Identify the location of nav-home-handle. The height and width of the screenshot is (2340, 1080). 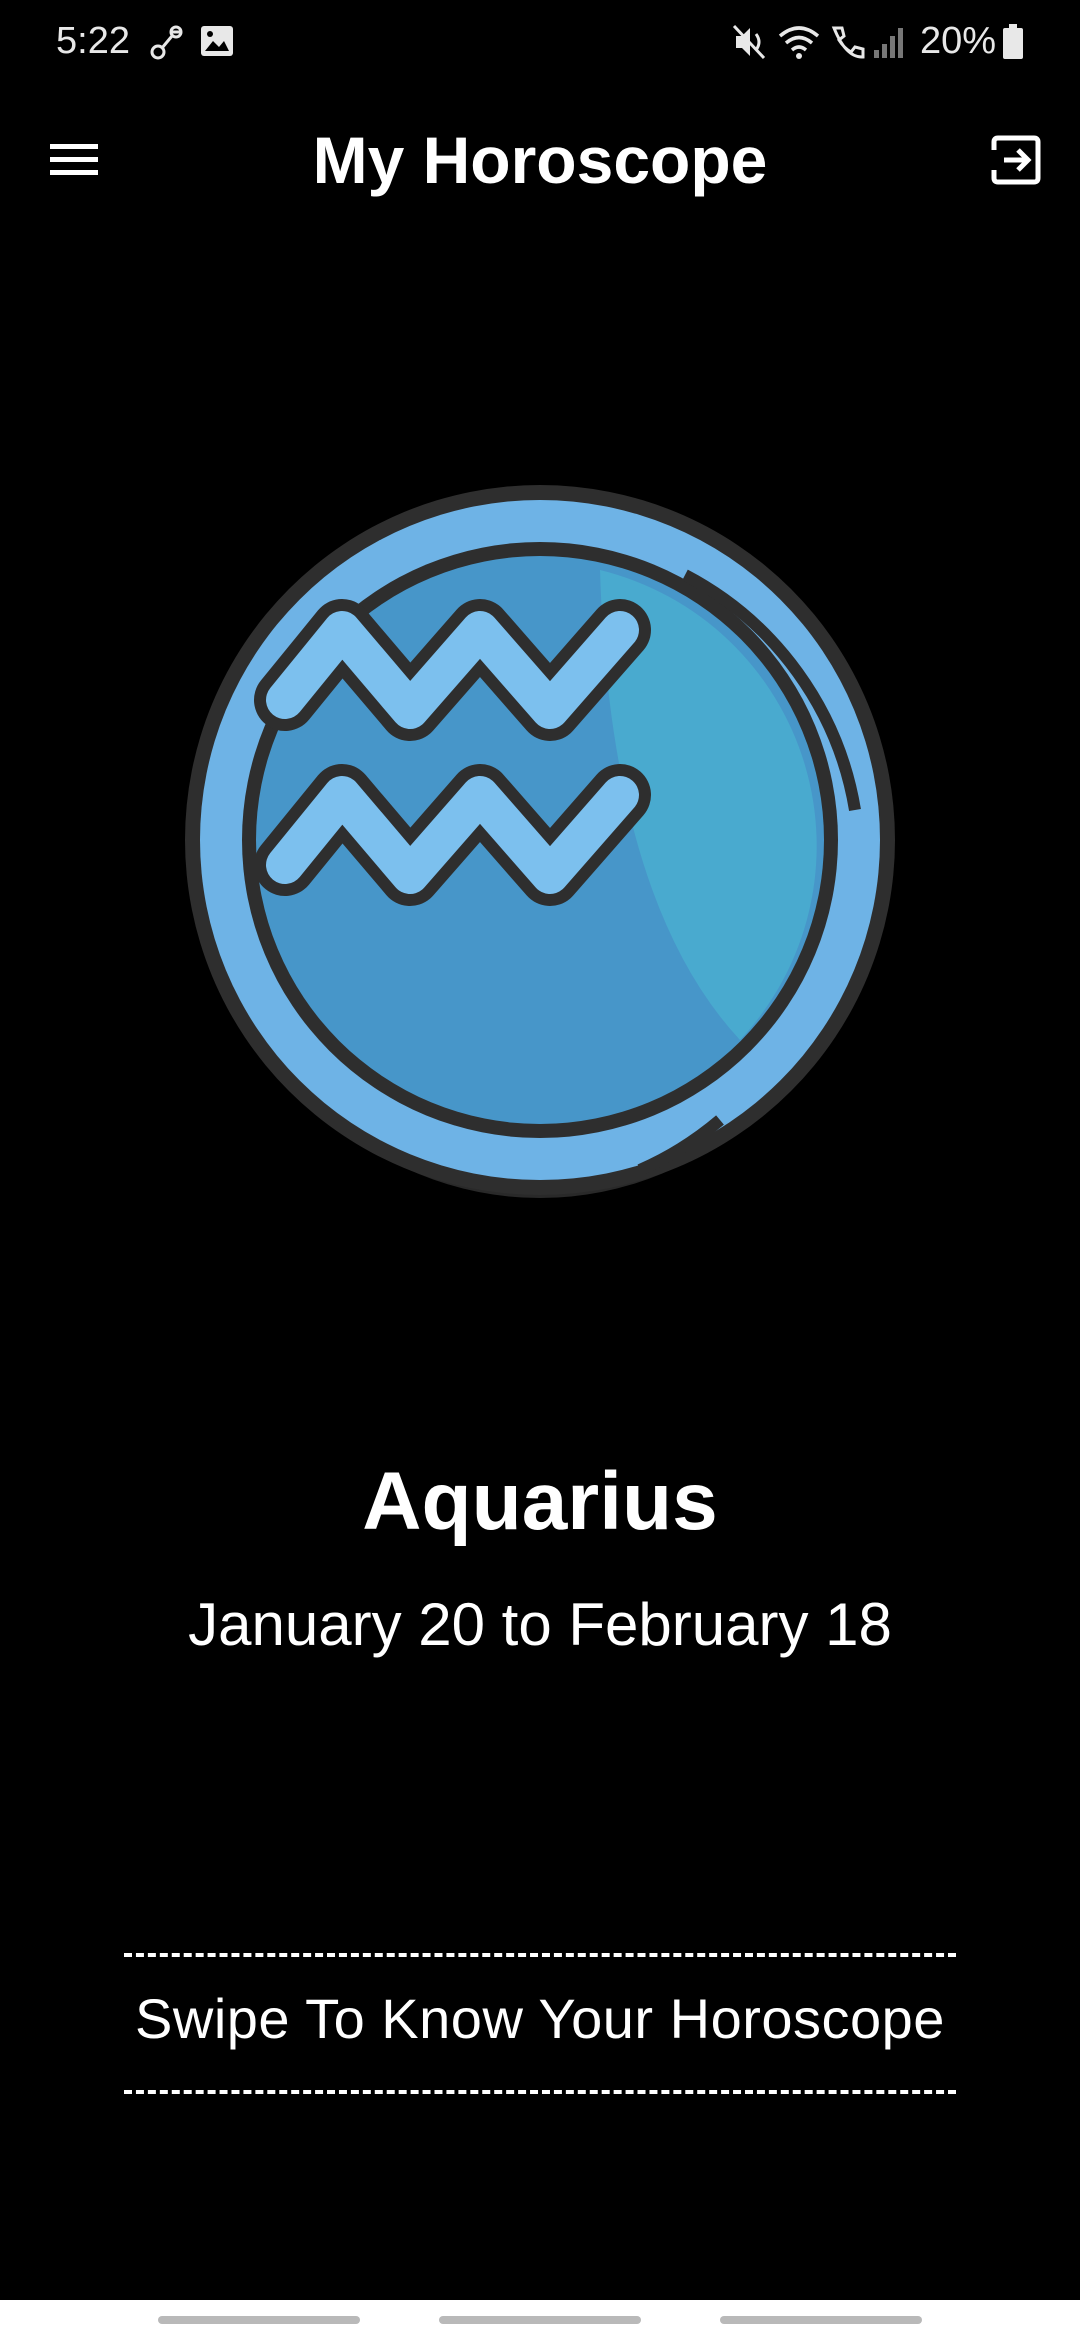
(540, 2320).